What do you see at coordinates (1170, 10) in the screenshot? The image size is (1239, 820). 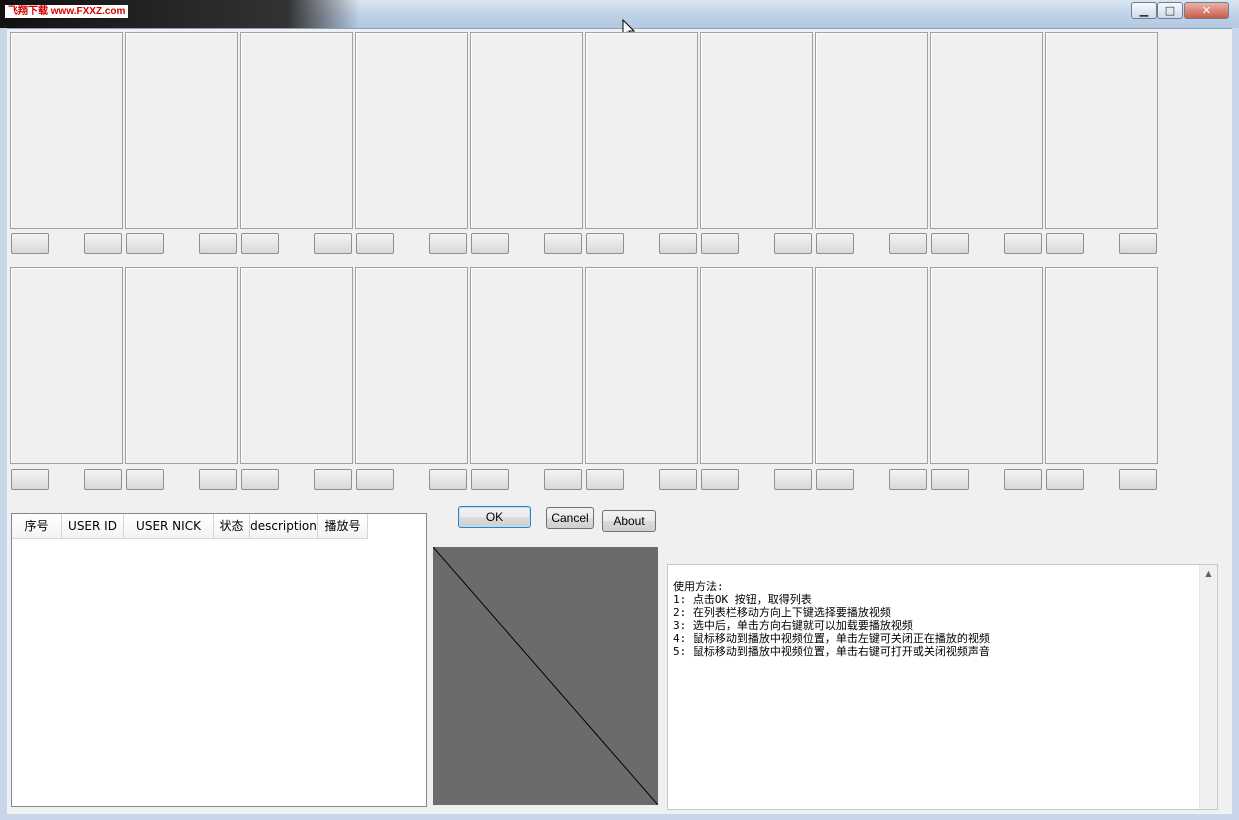 I see `maximize-button: □` at bounding box center [1170, 10].